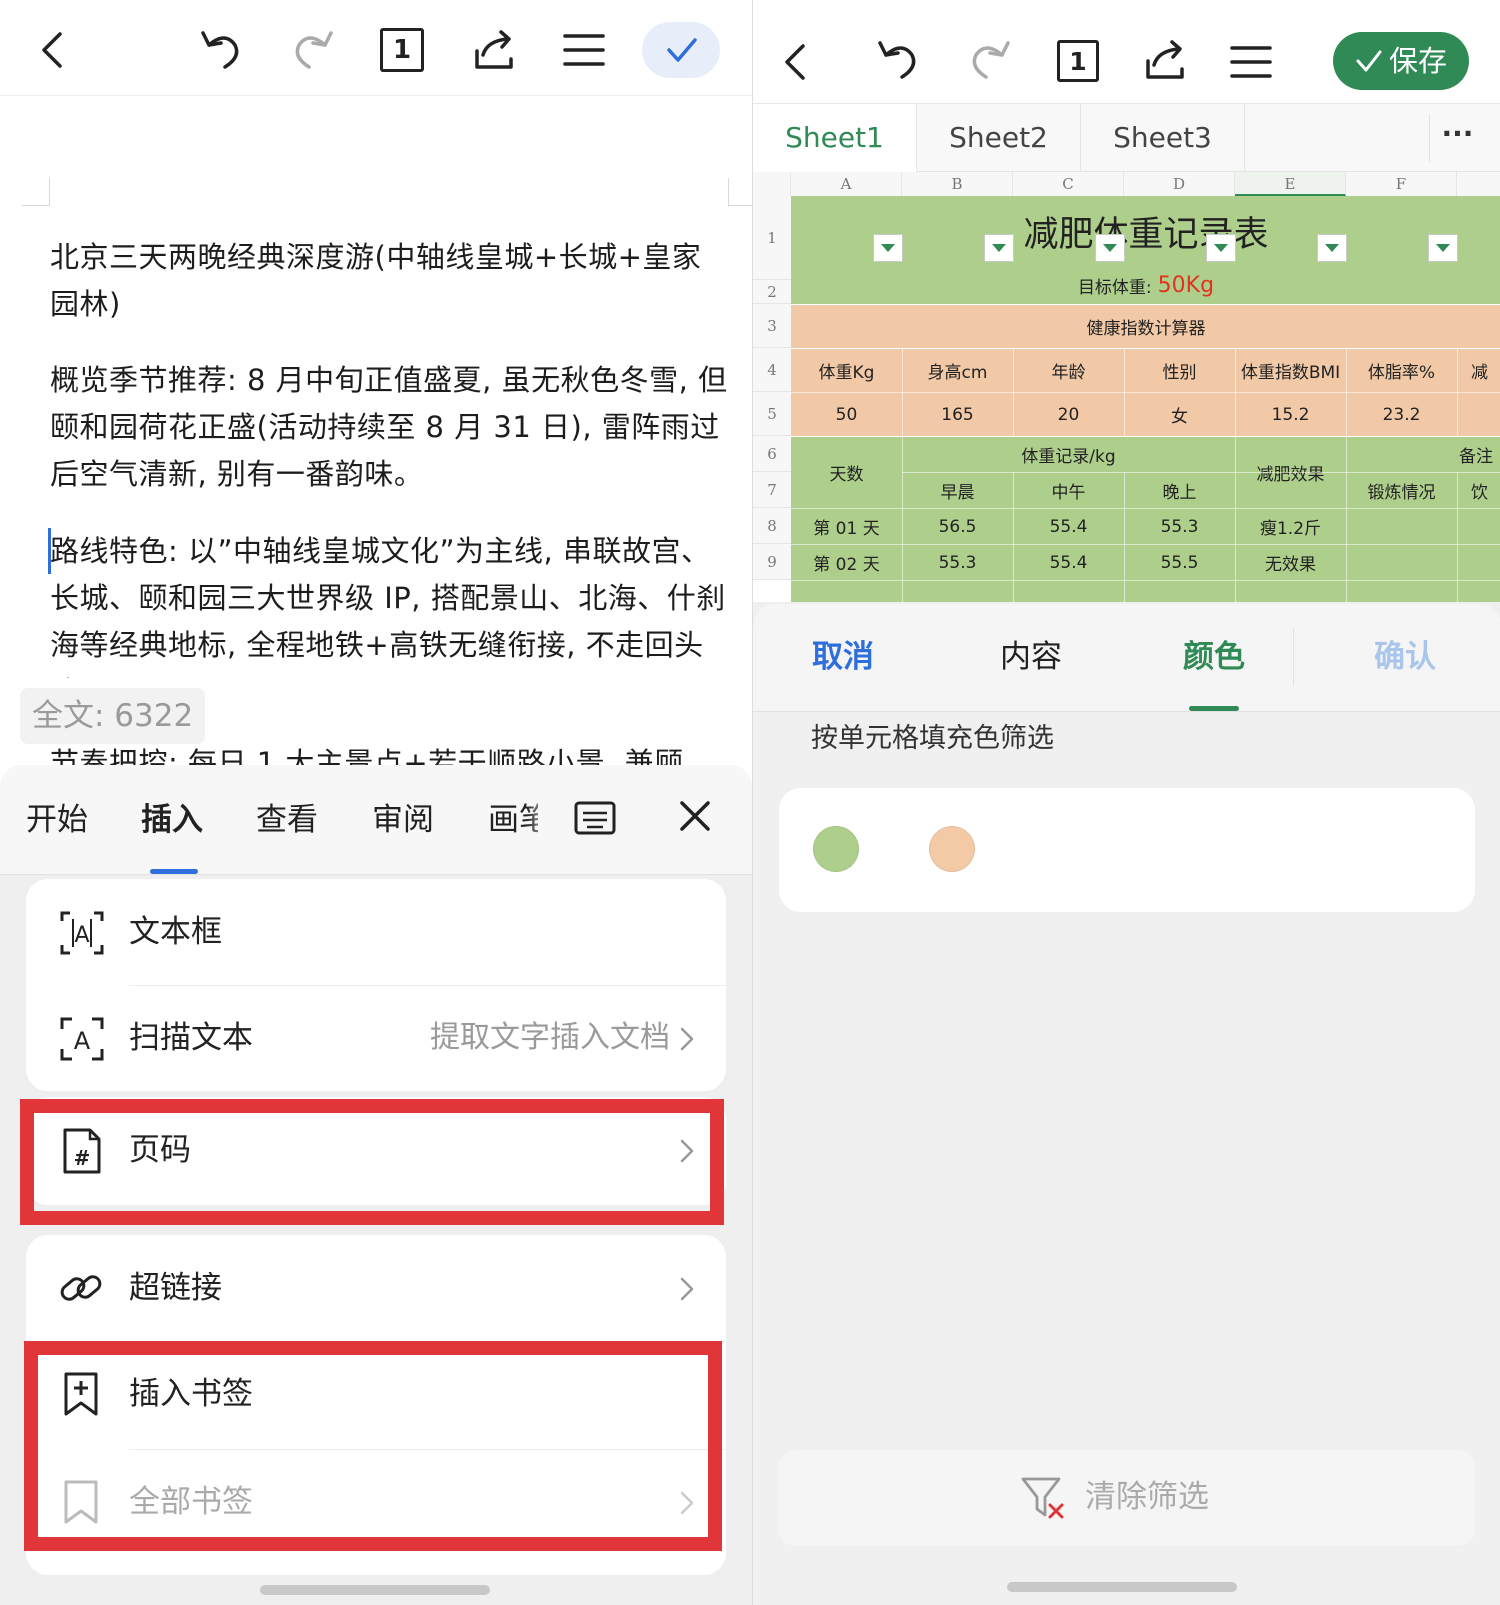  What do you see at coordinates (376, 933) in the screenshot?
I see `menu-item-textbox: A 文本框` at bounding box center [376, 933].